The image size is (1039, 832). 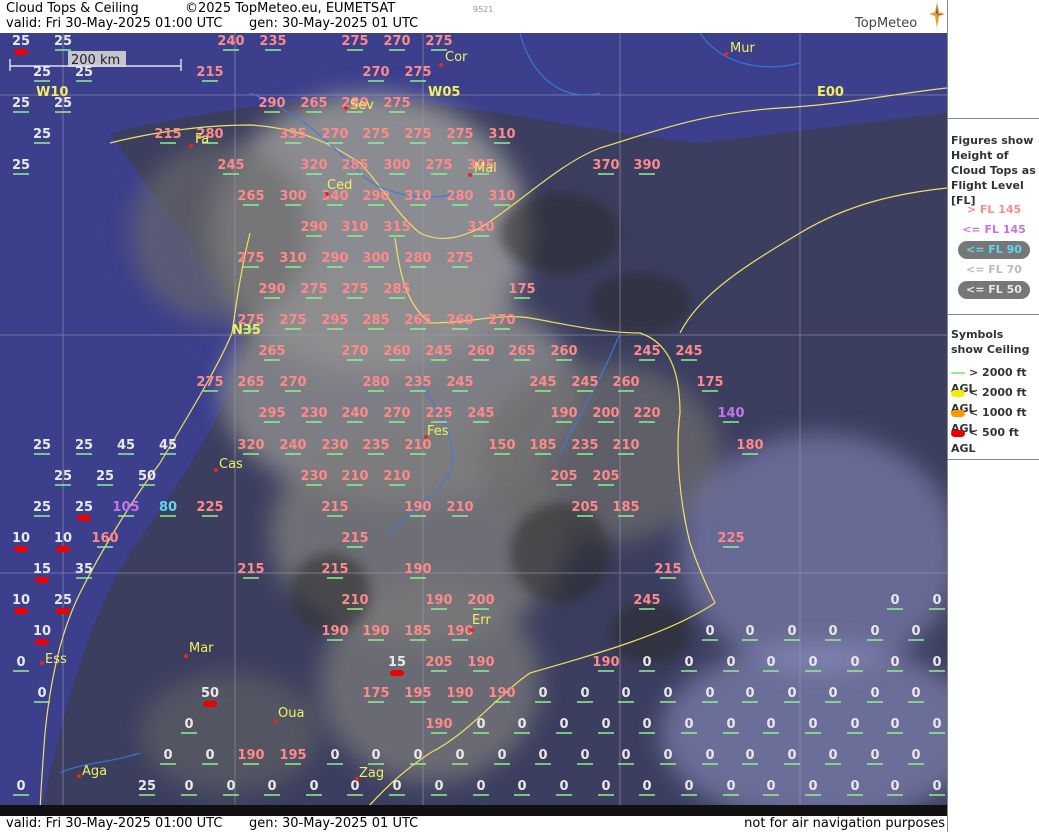 I want to click on city-cas: Cas, so click(x=228, y=464).